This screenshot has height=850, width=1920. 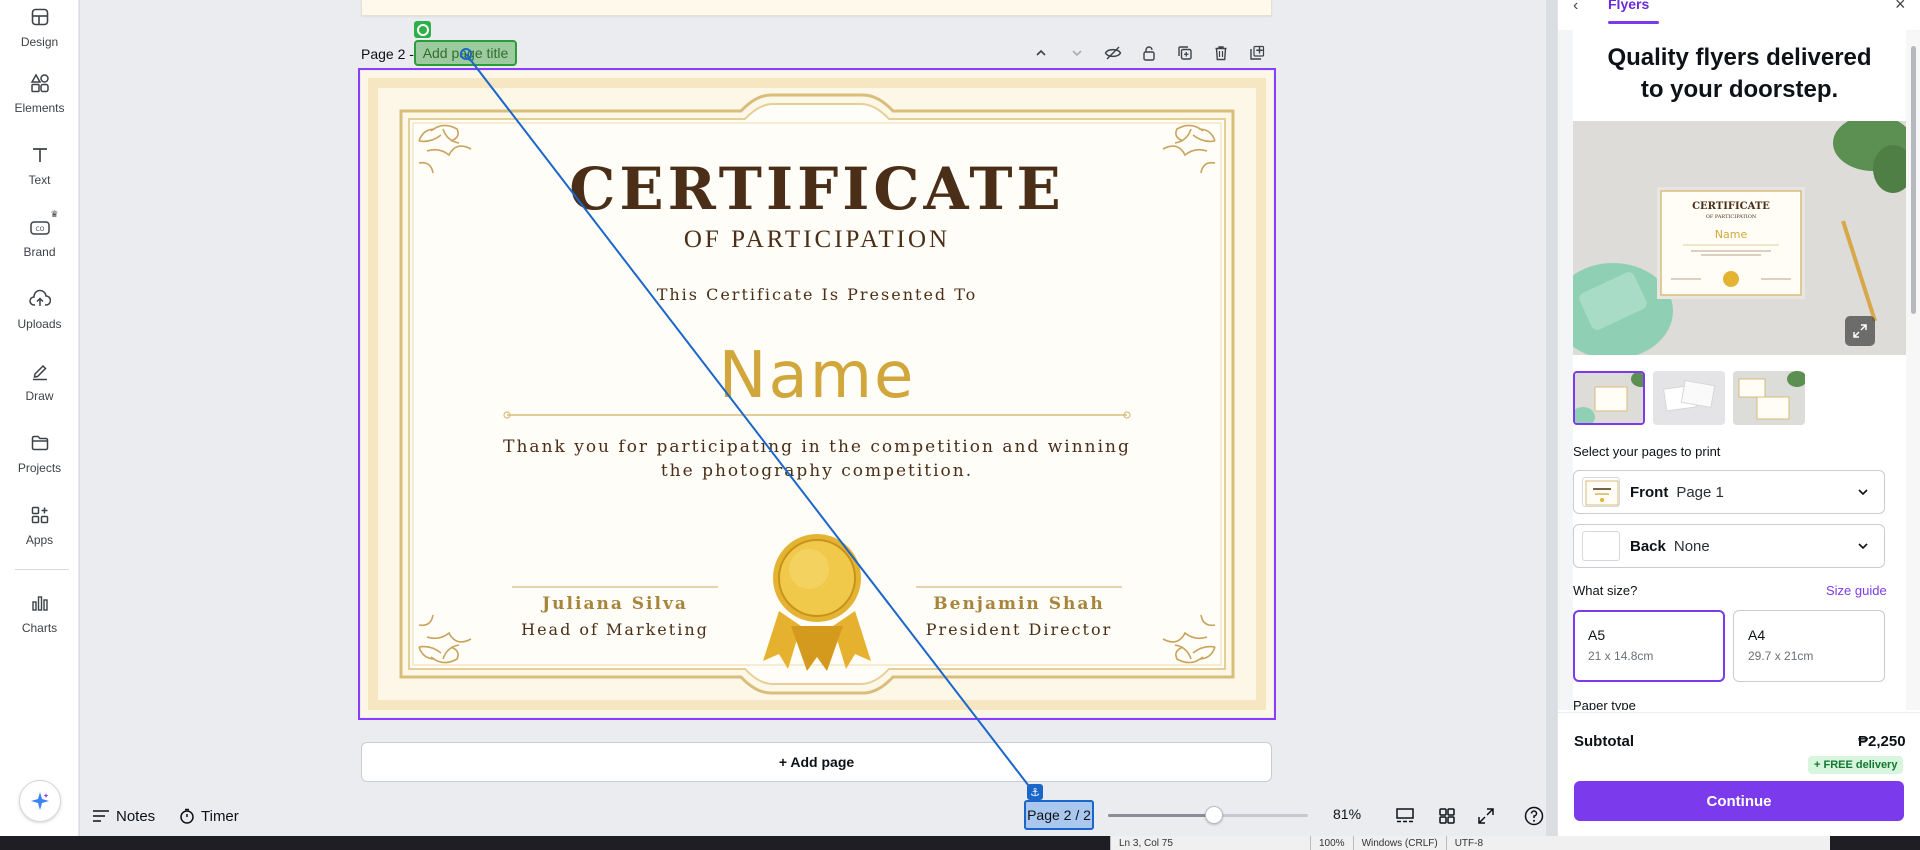 I want to click on back-page-select: Back None, so click(x=1729, y=546).